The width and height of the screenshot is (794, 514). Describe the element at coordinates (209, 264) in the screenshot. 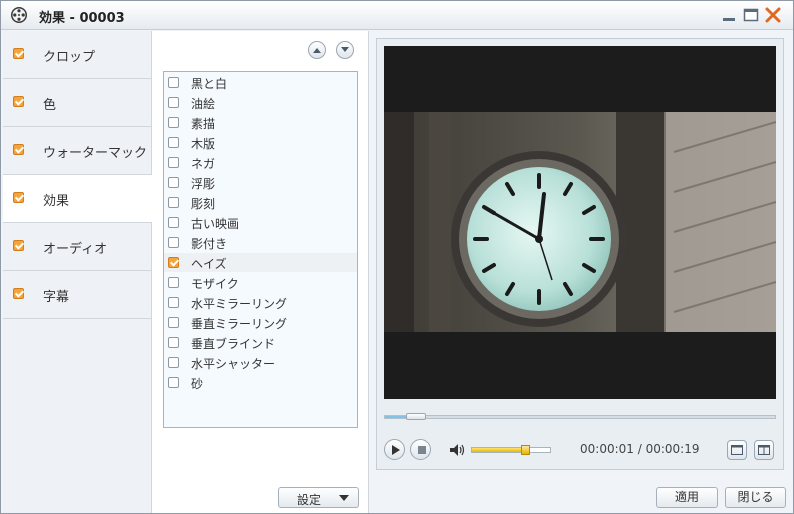

I see `effect-label: ヘイズ` at that location.